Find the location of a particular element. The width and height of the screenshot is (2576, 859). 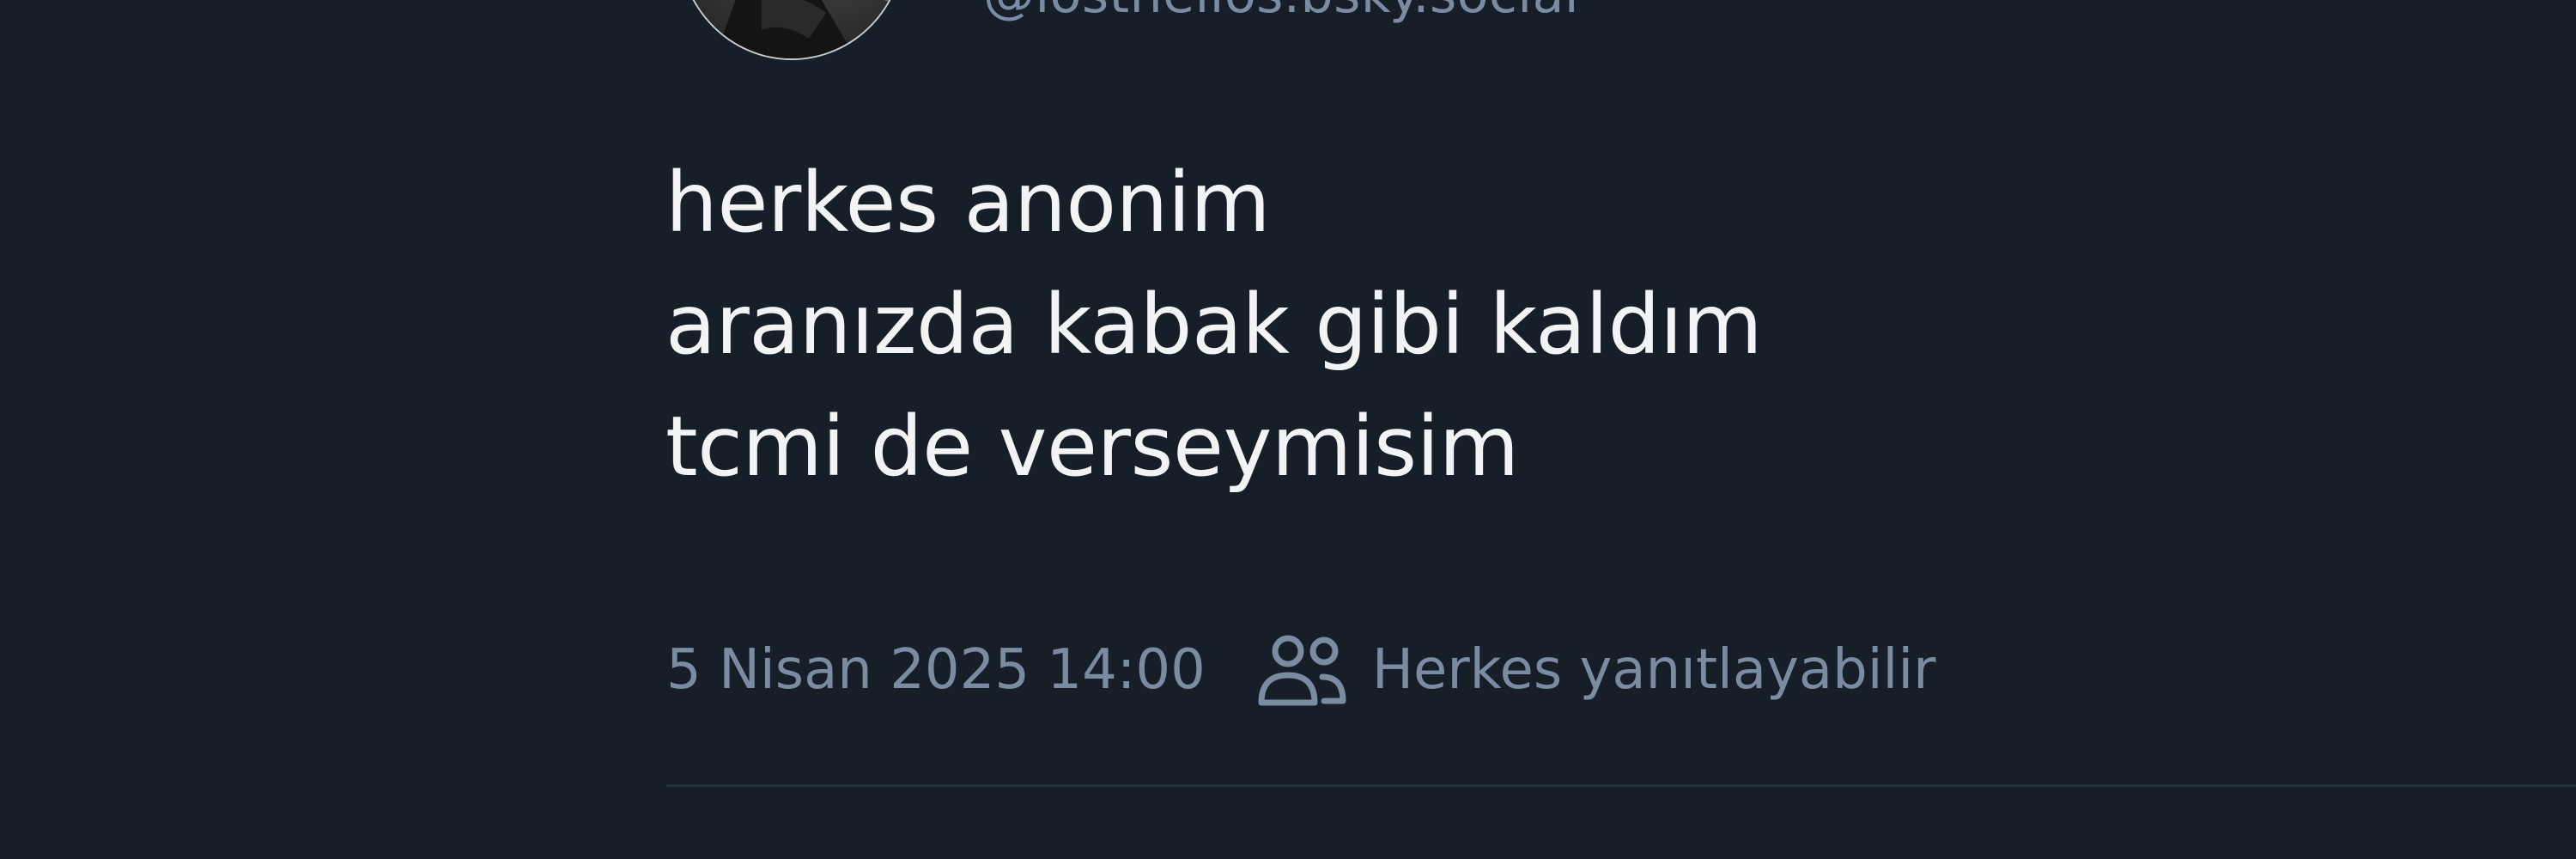

post-text-line: aranızda kabak gibi kaldım is located at coordinates (1214, 325).